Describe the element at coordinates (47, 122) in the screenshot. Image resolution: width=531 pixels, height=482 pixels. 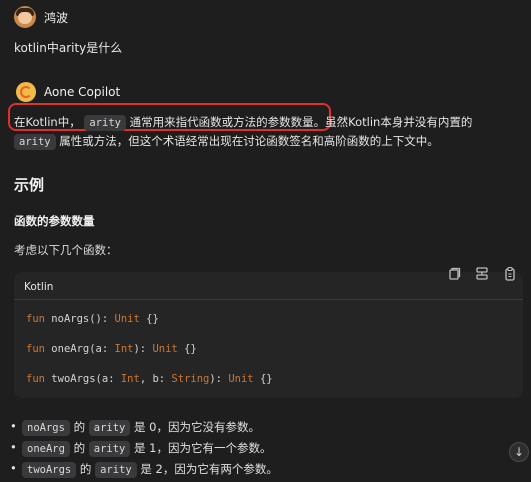
I see `answer-text-prefix: 在Kotlin中，` at that location.